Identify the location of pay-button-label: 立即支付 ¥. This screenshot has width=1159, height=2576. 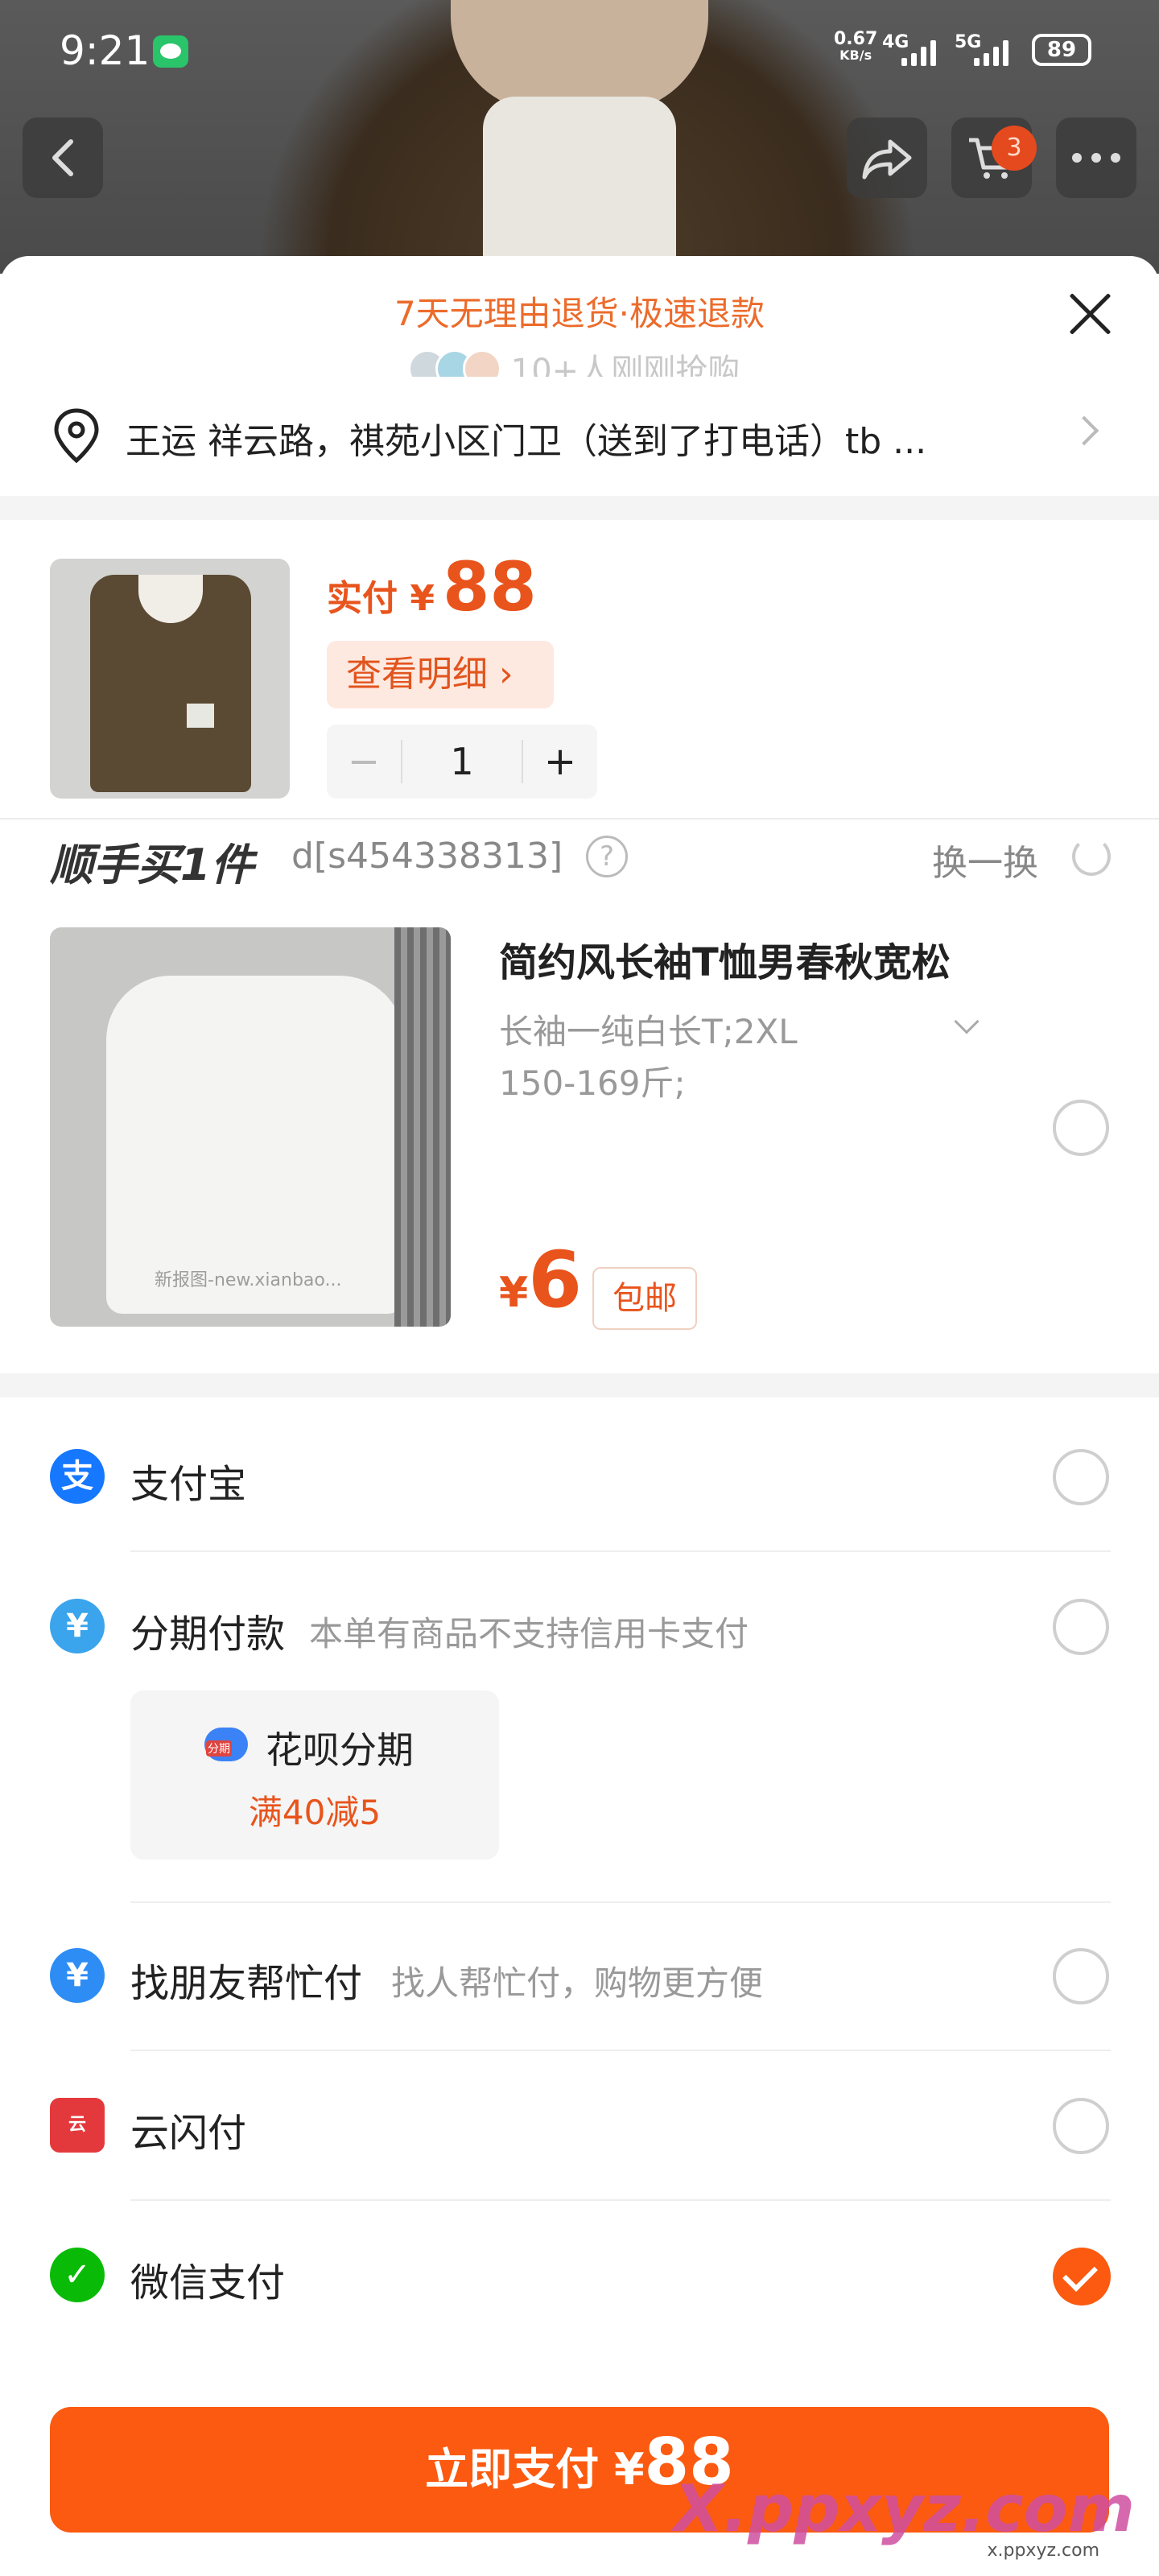
(535, 2469).